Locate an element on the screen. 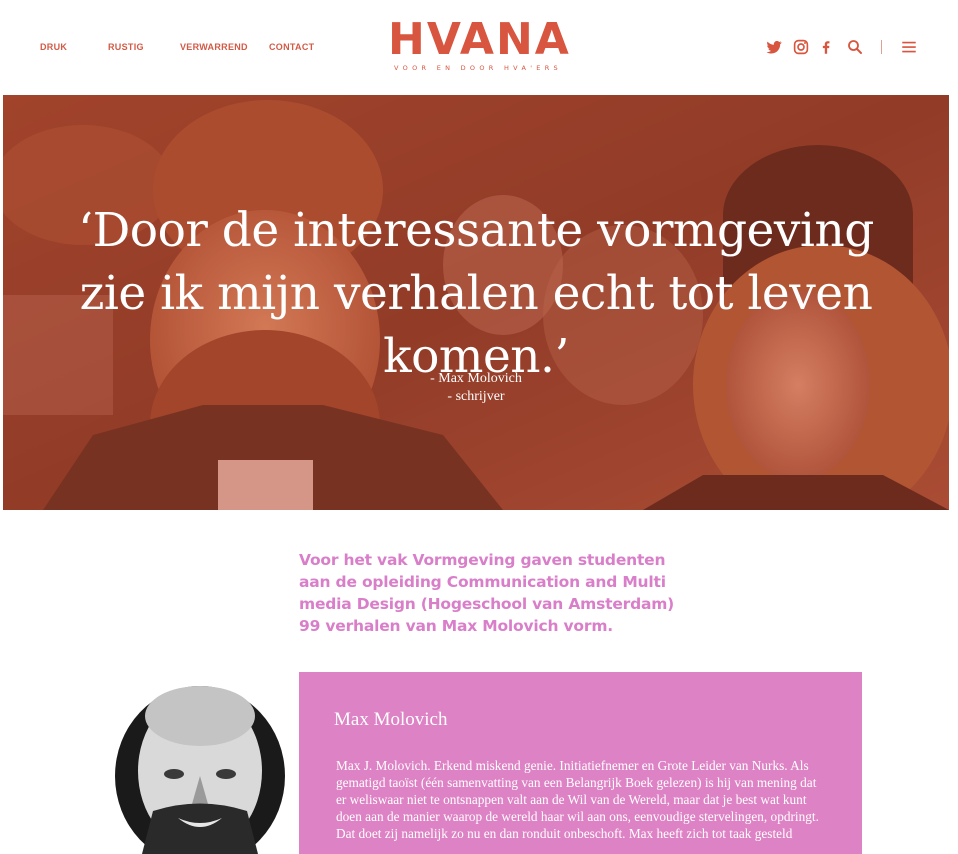 The image size is (958, 854). instagram-icon is located at coordinates (801, 47).